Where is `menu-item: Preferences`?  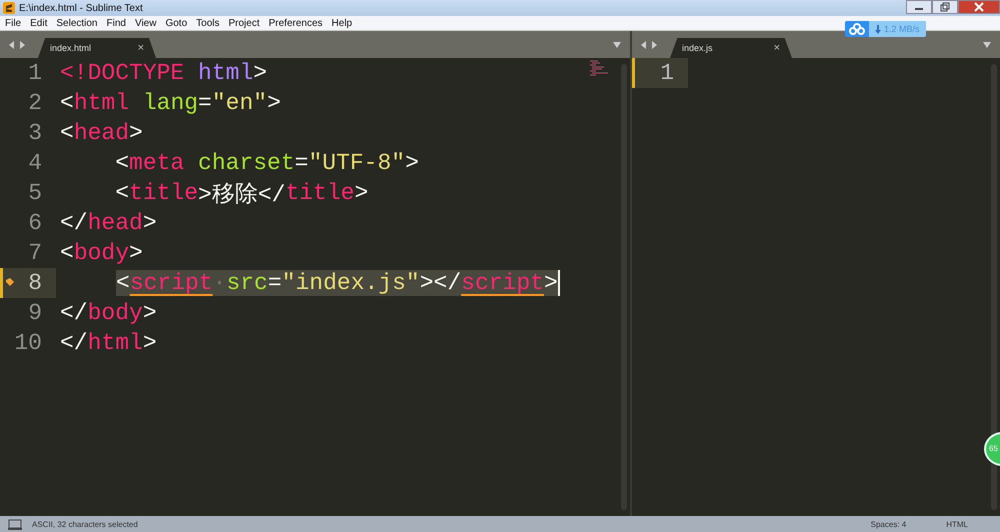 menu-item: Preferences is located at coordinates (295, 23).